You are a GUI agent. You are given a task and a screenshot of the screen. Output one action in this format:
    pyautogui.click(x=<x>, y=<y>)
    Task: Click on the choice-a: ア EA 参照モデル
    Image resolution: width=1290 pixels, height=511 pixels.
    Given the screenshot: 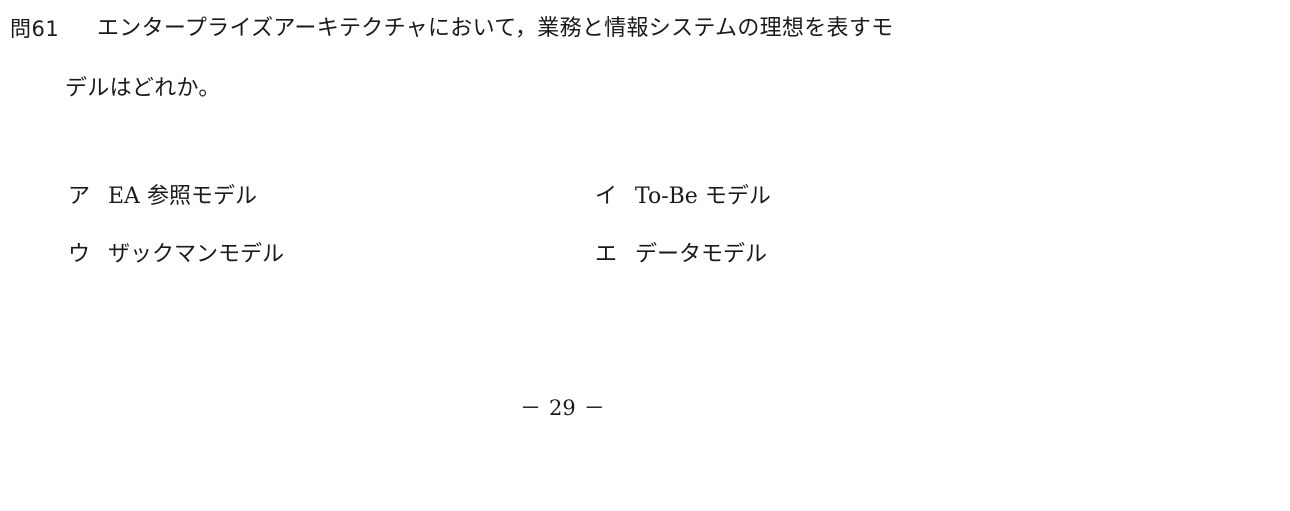 What is the action you would take?
    pyautogui.click(x=162, y=197)
    